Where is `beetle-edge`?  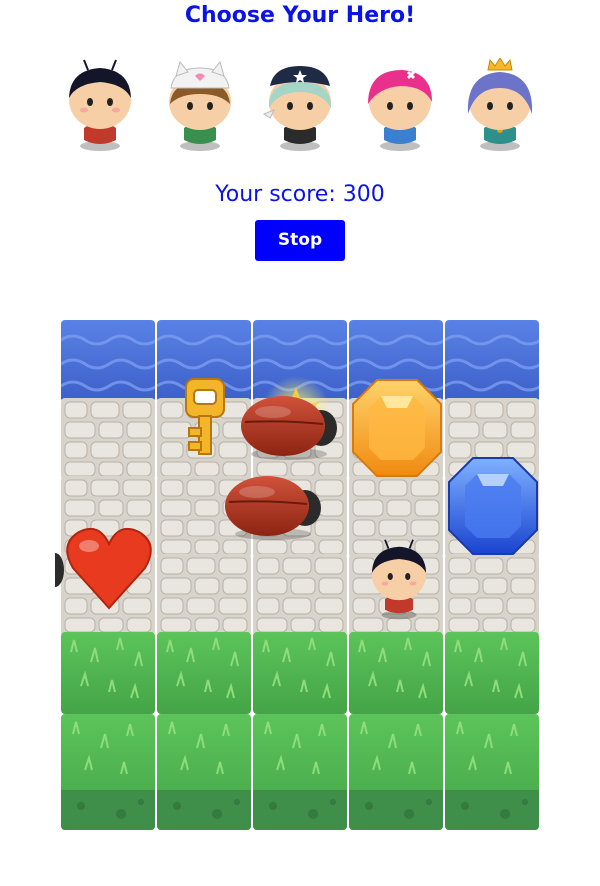 beetle-edge is located at coordinates (55, 570).